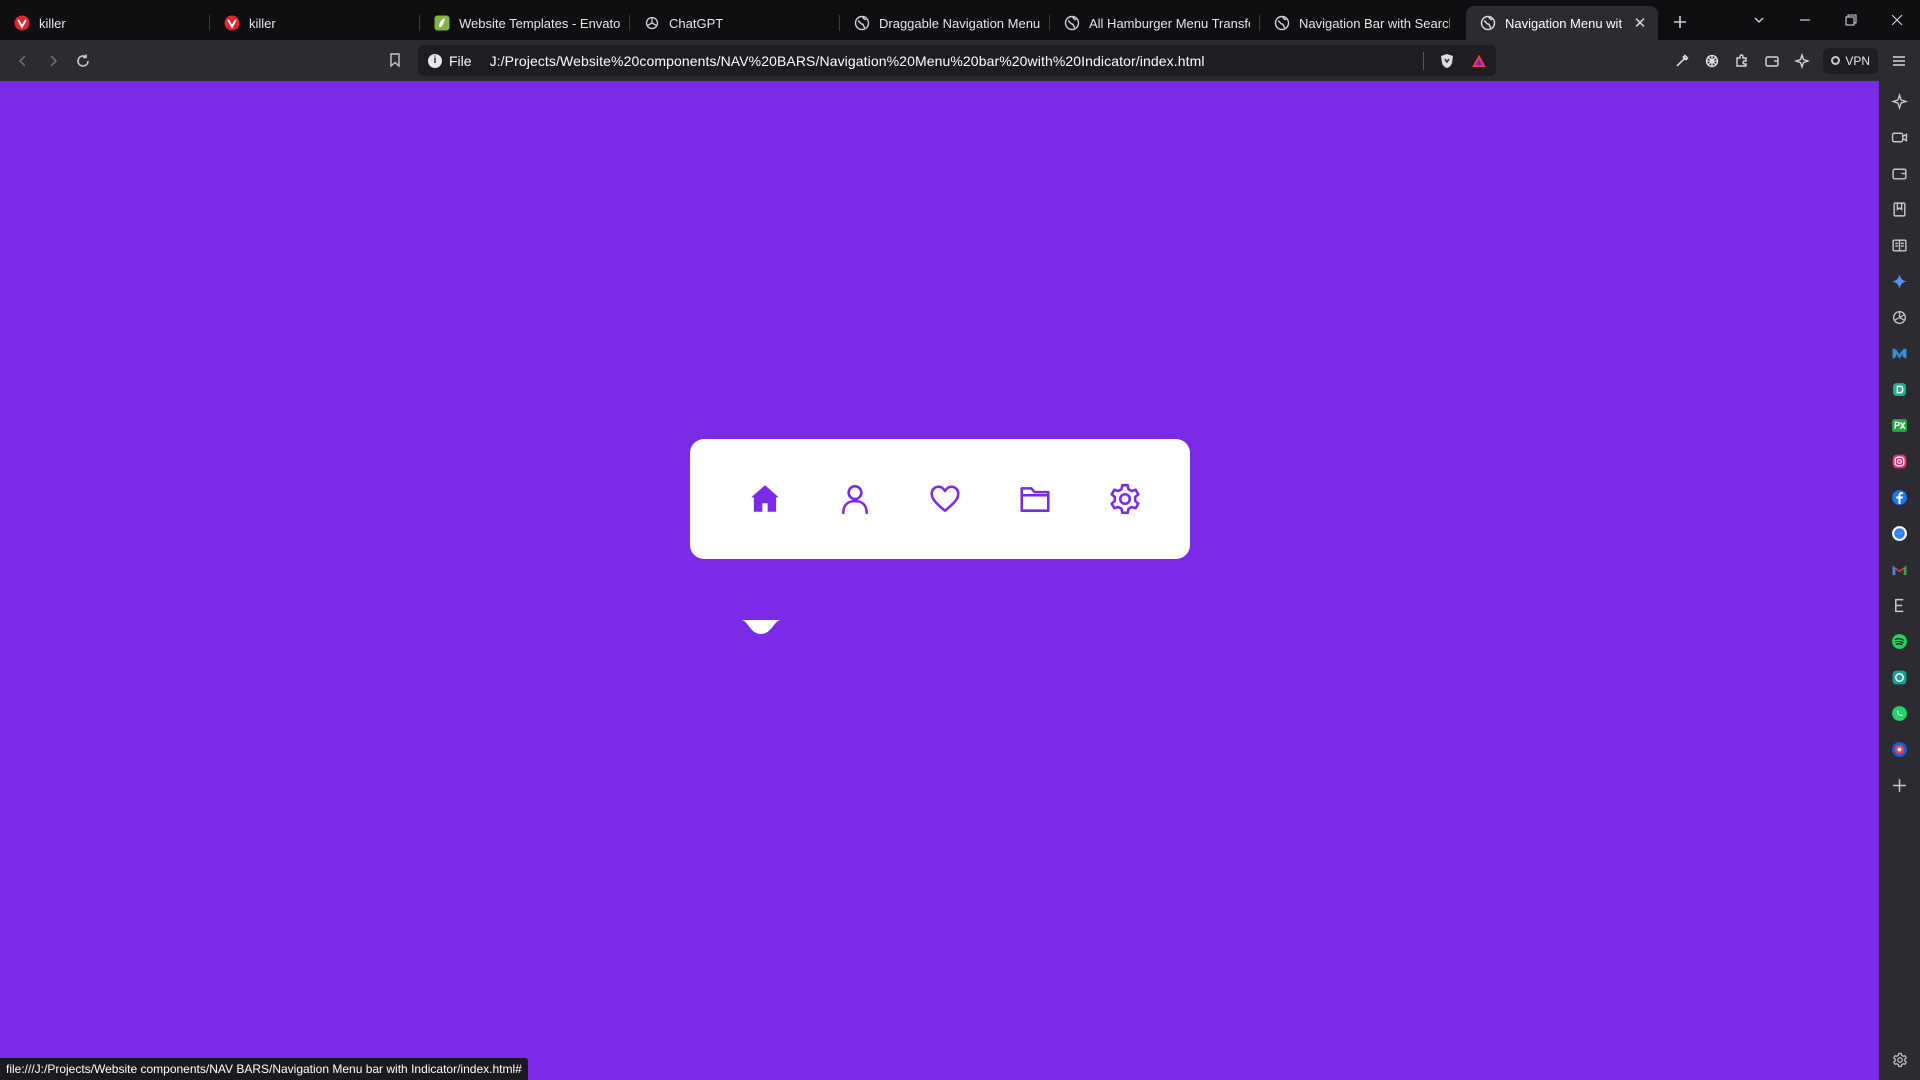 Image resolution: width=1920 pixels, height=1080 pixels. I want to click on tab-search-button, so click(1759, 20).